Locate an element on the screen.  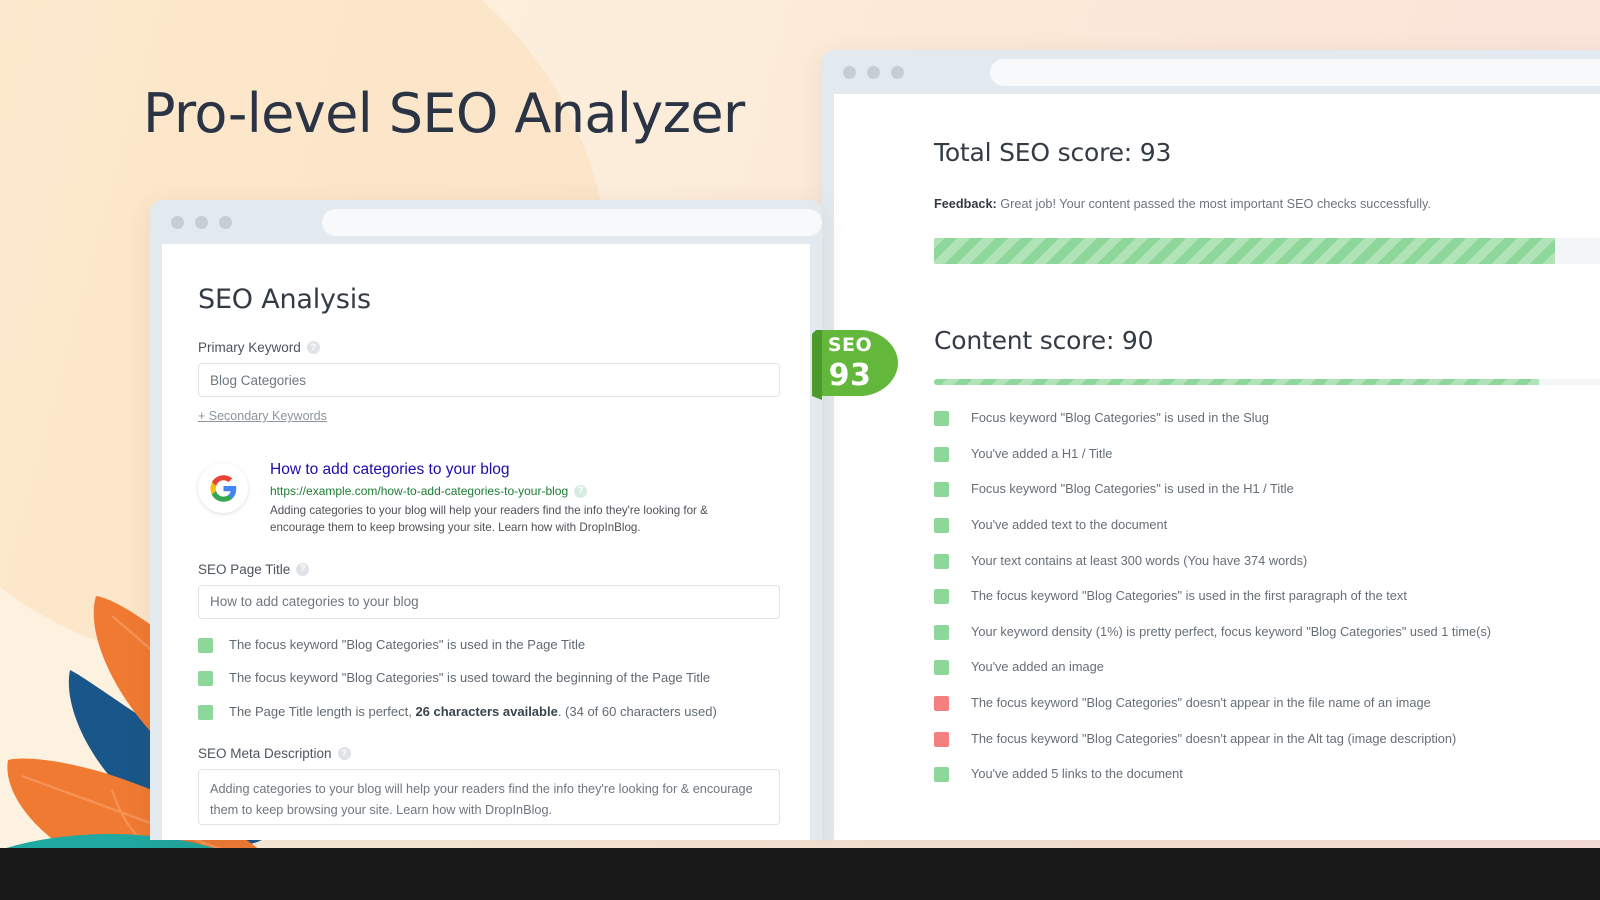
total-score-progress-track is located at coordinates (1267, 251).